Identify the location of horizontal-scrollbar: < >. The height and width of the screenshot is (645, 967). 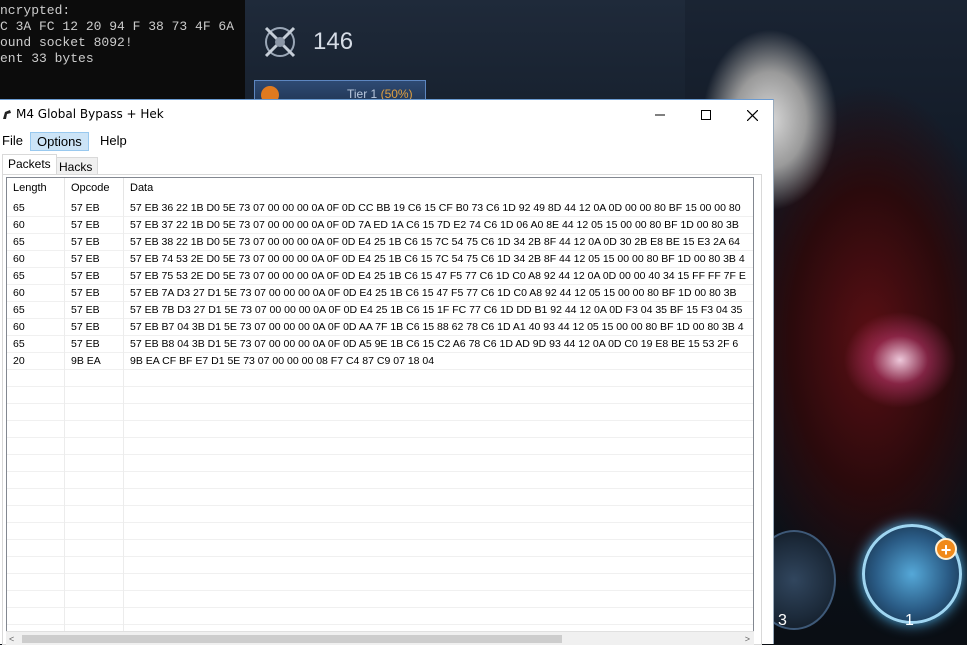
(380, 638).